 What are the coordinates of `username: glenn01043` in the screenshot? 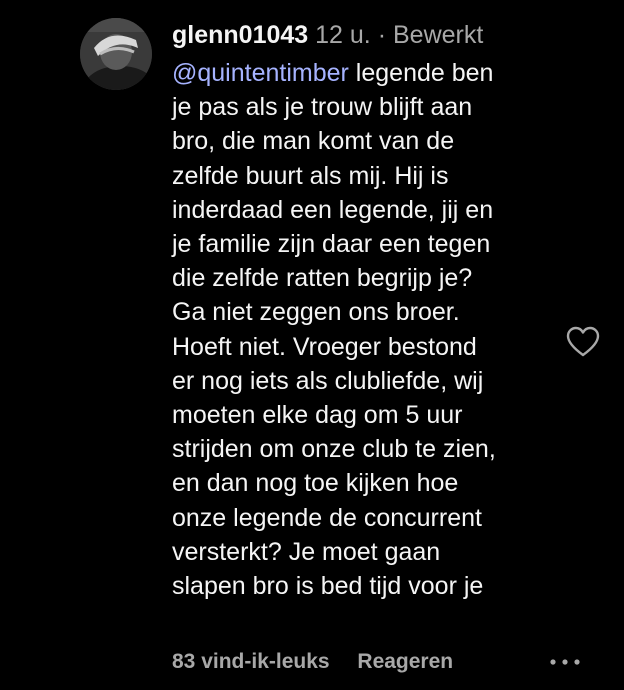 It's located at (240, 35).